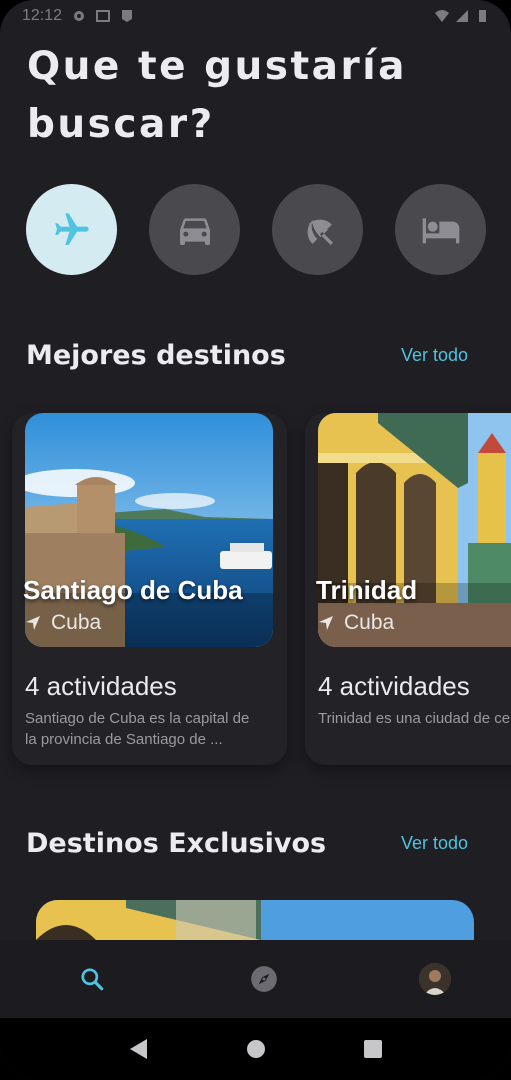 The image size is (511, 1080). I want to click on airplane-icon, so click(71, 228).